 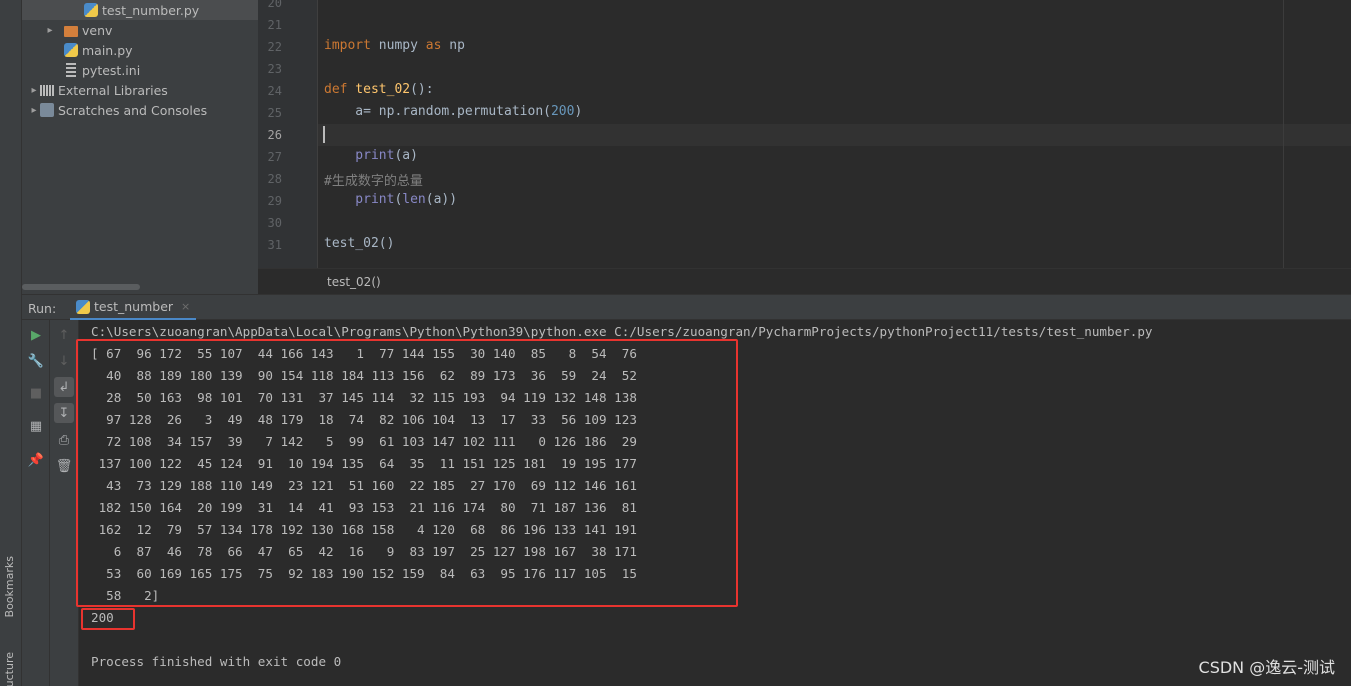 What do you see at coordinates (133, 110) in the screenshot?
I see `tree-item-label: Scratches and Consoles` at bounding box center [133, 110].